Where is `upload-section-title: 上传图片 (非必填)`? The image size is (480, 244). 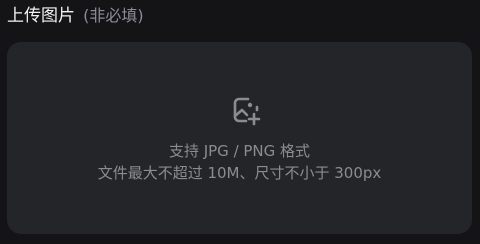 upload-section-title: 上传图片 (非必填) is located at coordinates (75, 16).